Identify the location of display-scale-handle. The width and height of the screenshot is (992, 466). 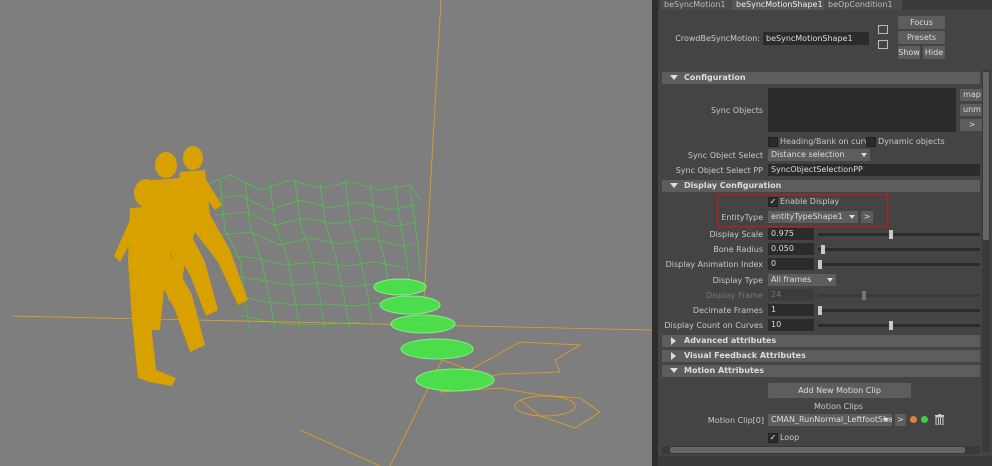
(891, 234).